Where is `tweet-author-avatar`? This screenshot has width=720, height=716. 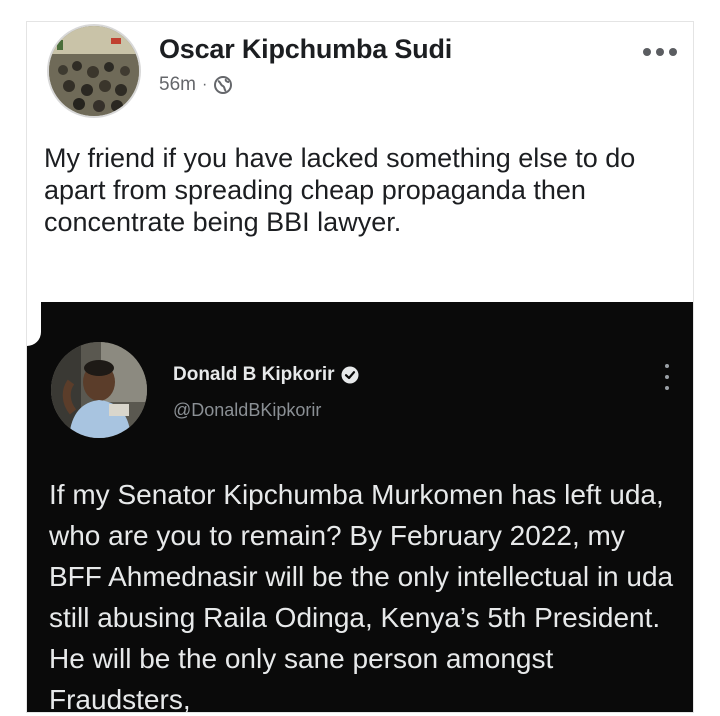
tweet-author-avatar is located at coordinates (99, 390).